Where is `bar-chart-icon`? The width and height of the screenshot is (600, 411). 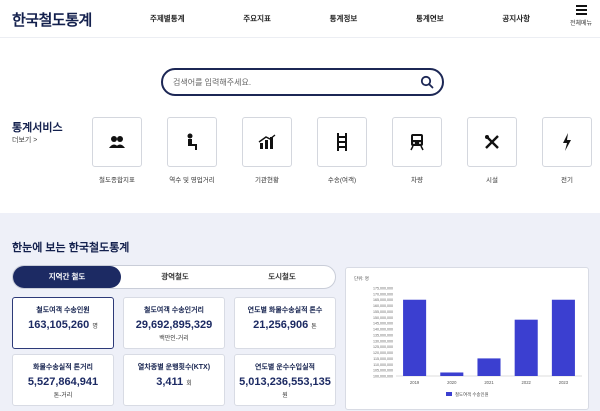
bar-chart-icon is located at coordinates (267, 141).